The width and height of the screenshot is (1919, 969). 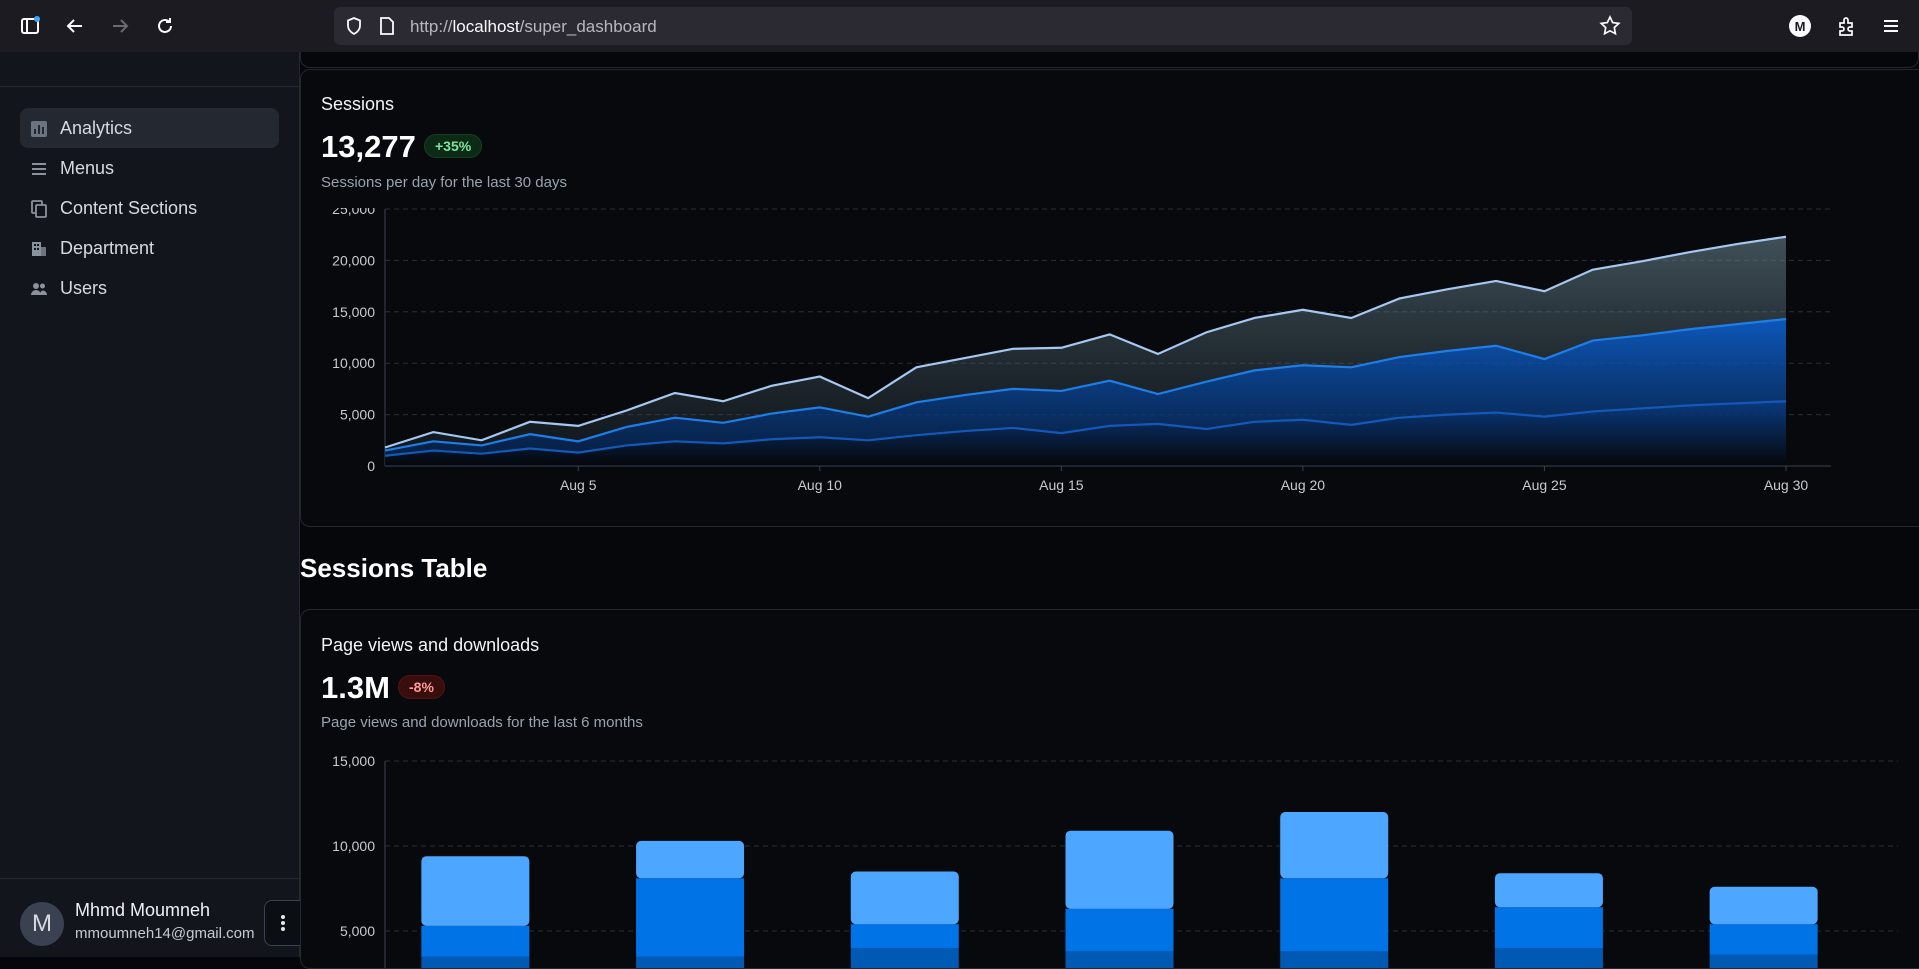 I want to click on app-menu-icon, so click(x=1891, y=26).